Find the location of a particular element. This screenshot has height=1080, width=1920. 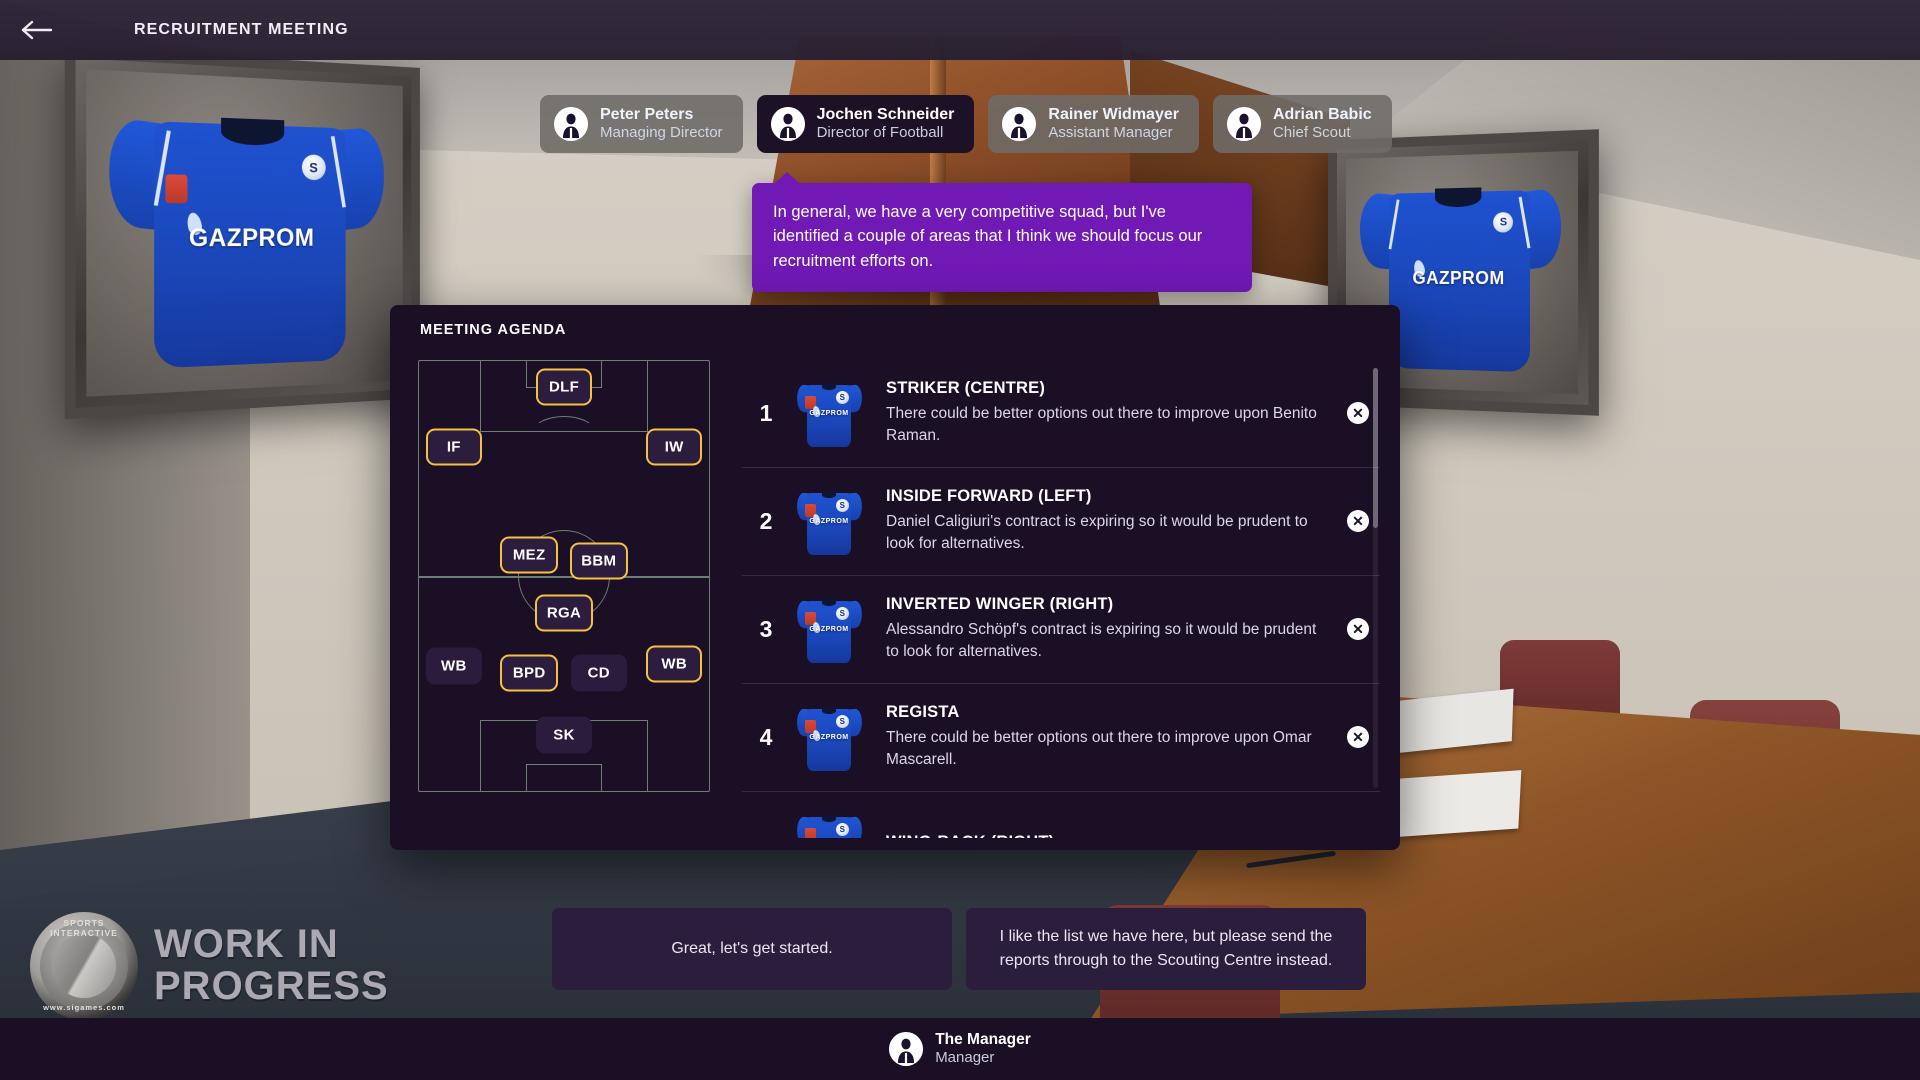

position-bbm: BBM is located at coordinates (598, 561).